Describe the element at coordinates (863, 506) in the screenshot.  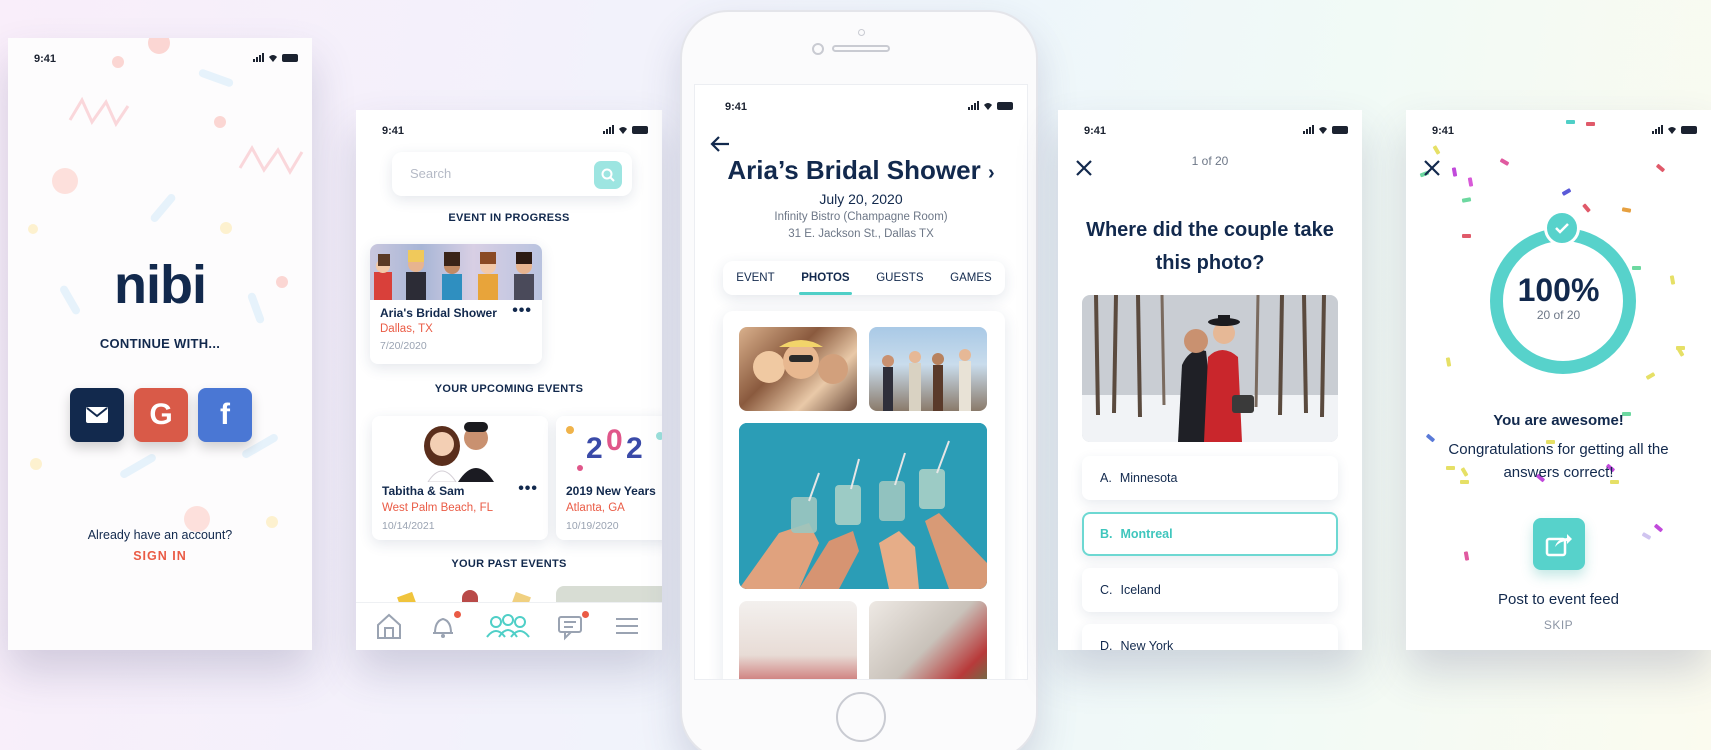
I see `gallery-photo-featured` at that location.